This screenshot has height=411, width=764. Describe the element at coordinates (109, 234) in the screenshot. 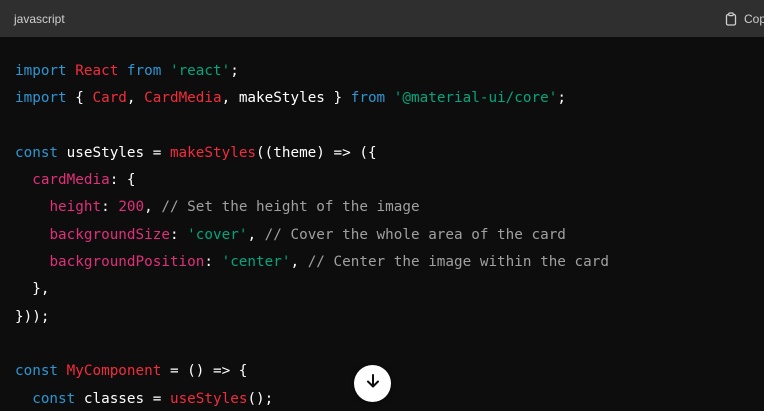

I see `code-token: backgroundSize` at that location.